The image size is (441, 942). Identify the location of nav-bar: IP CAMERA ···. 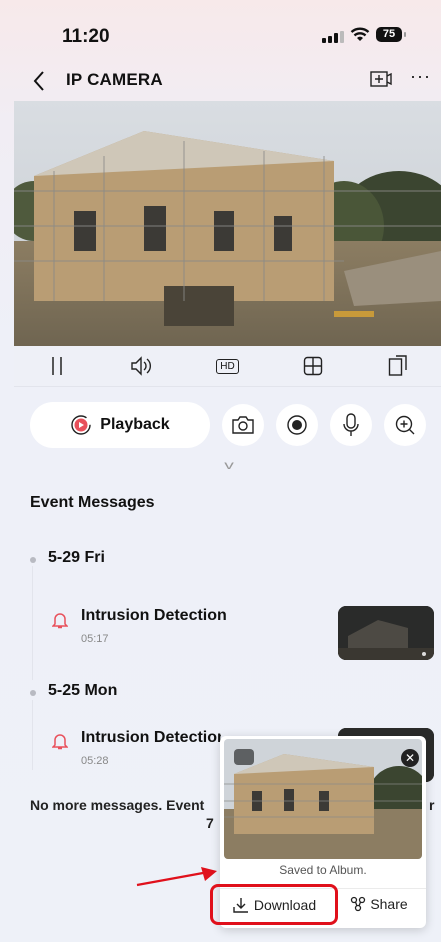
(220, 80).